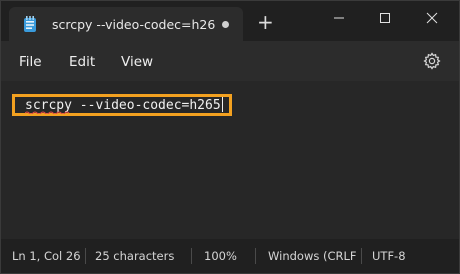 Image resolution: width=460 pixels, height=274 pixels. I want to click on minimize-button, so click(339, 18).